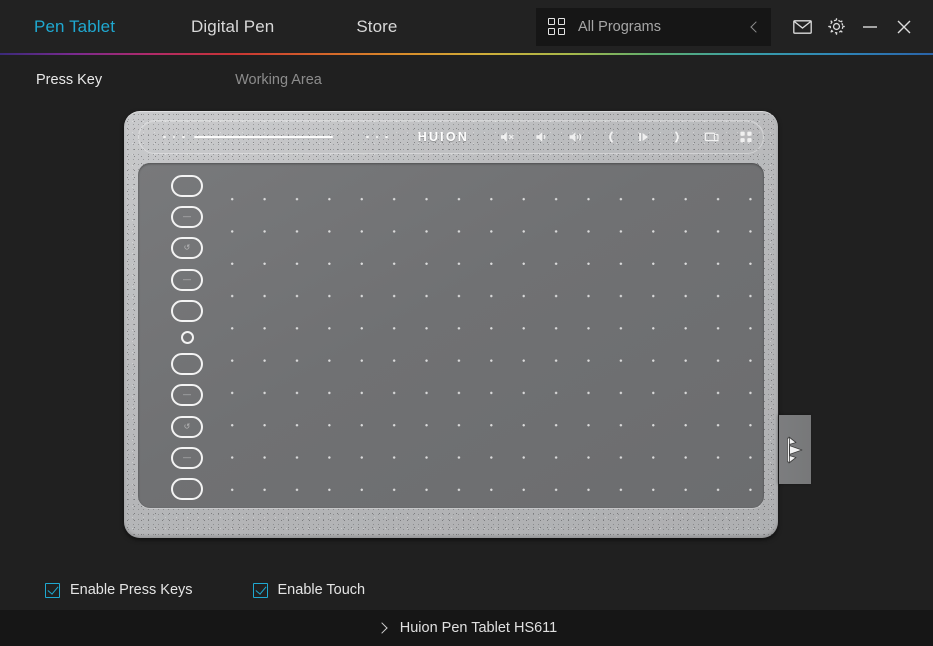  I want to click on side-panel-toggle, so click(795, 449).